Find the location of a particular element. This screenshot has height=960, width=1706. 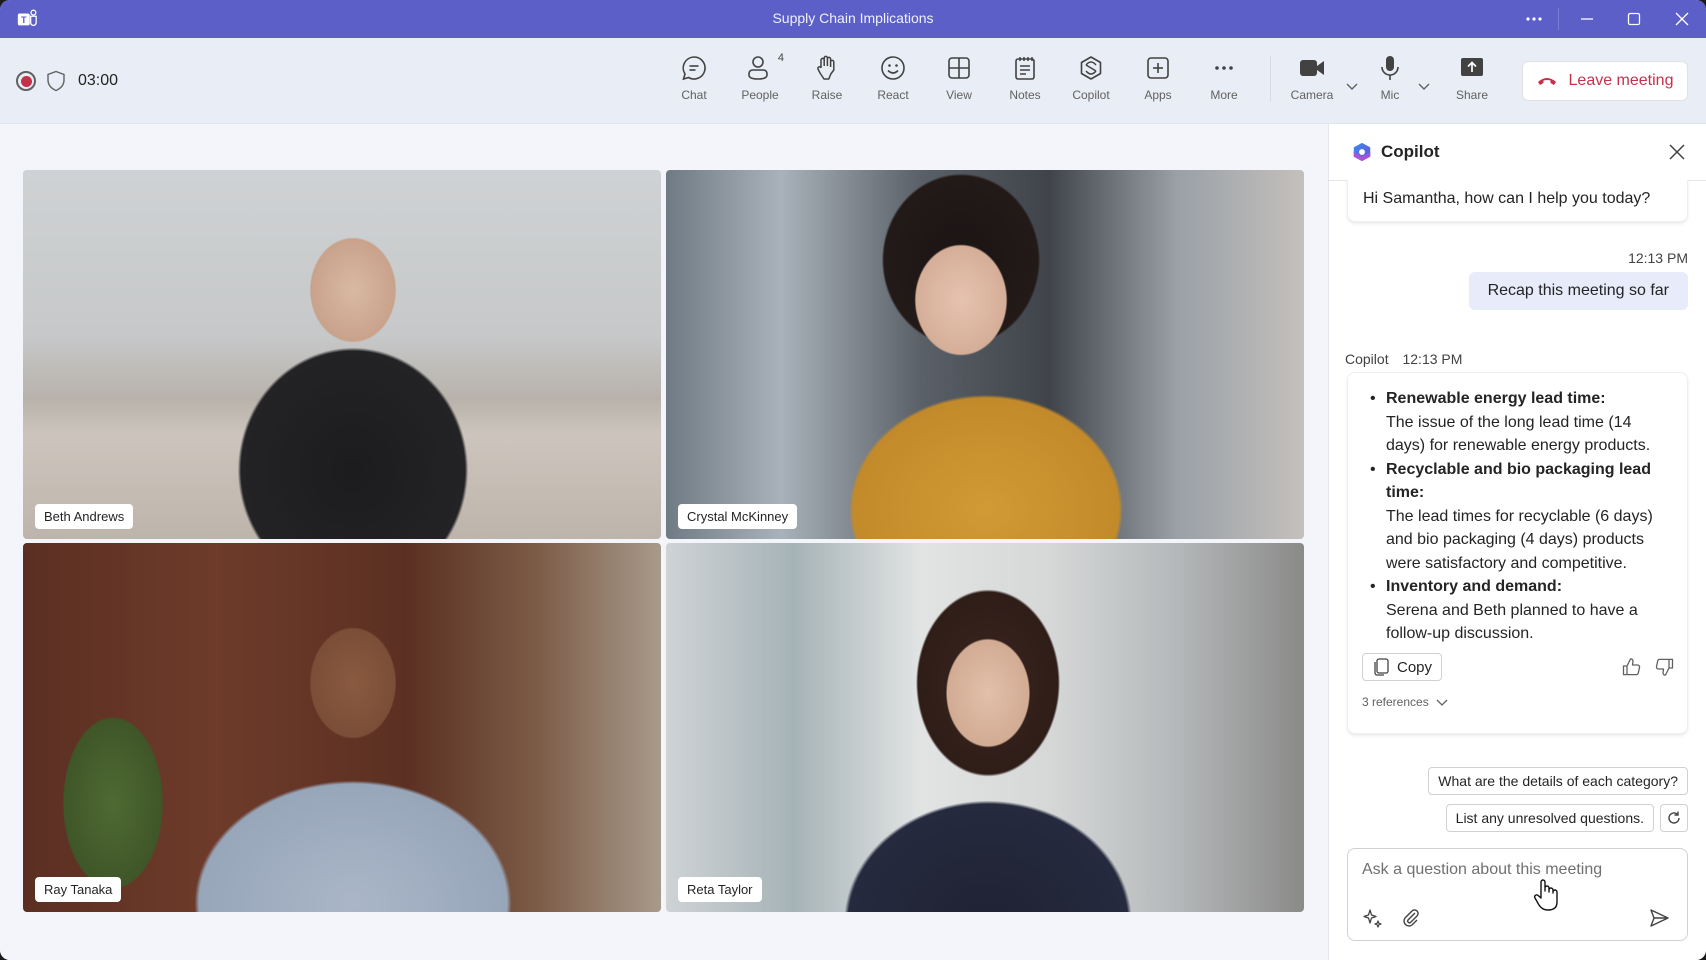

share-icon is located at coordinates (1472, 67).